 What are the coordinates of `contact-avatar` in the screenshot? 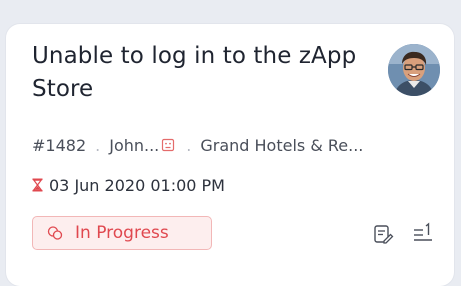 It's located at (414, 70).